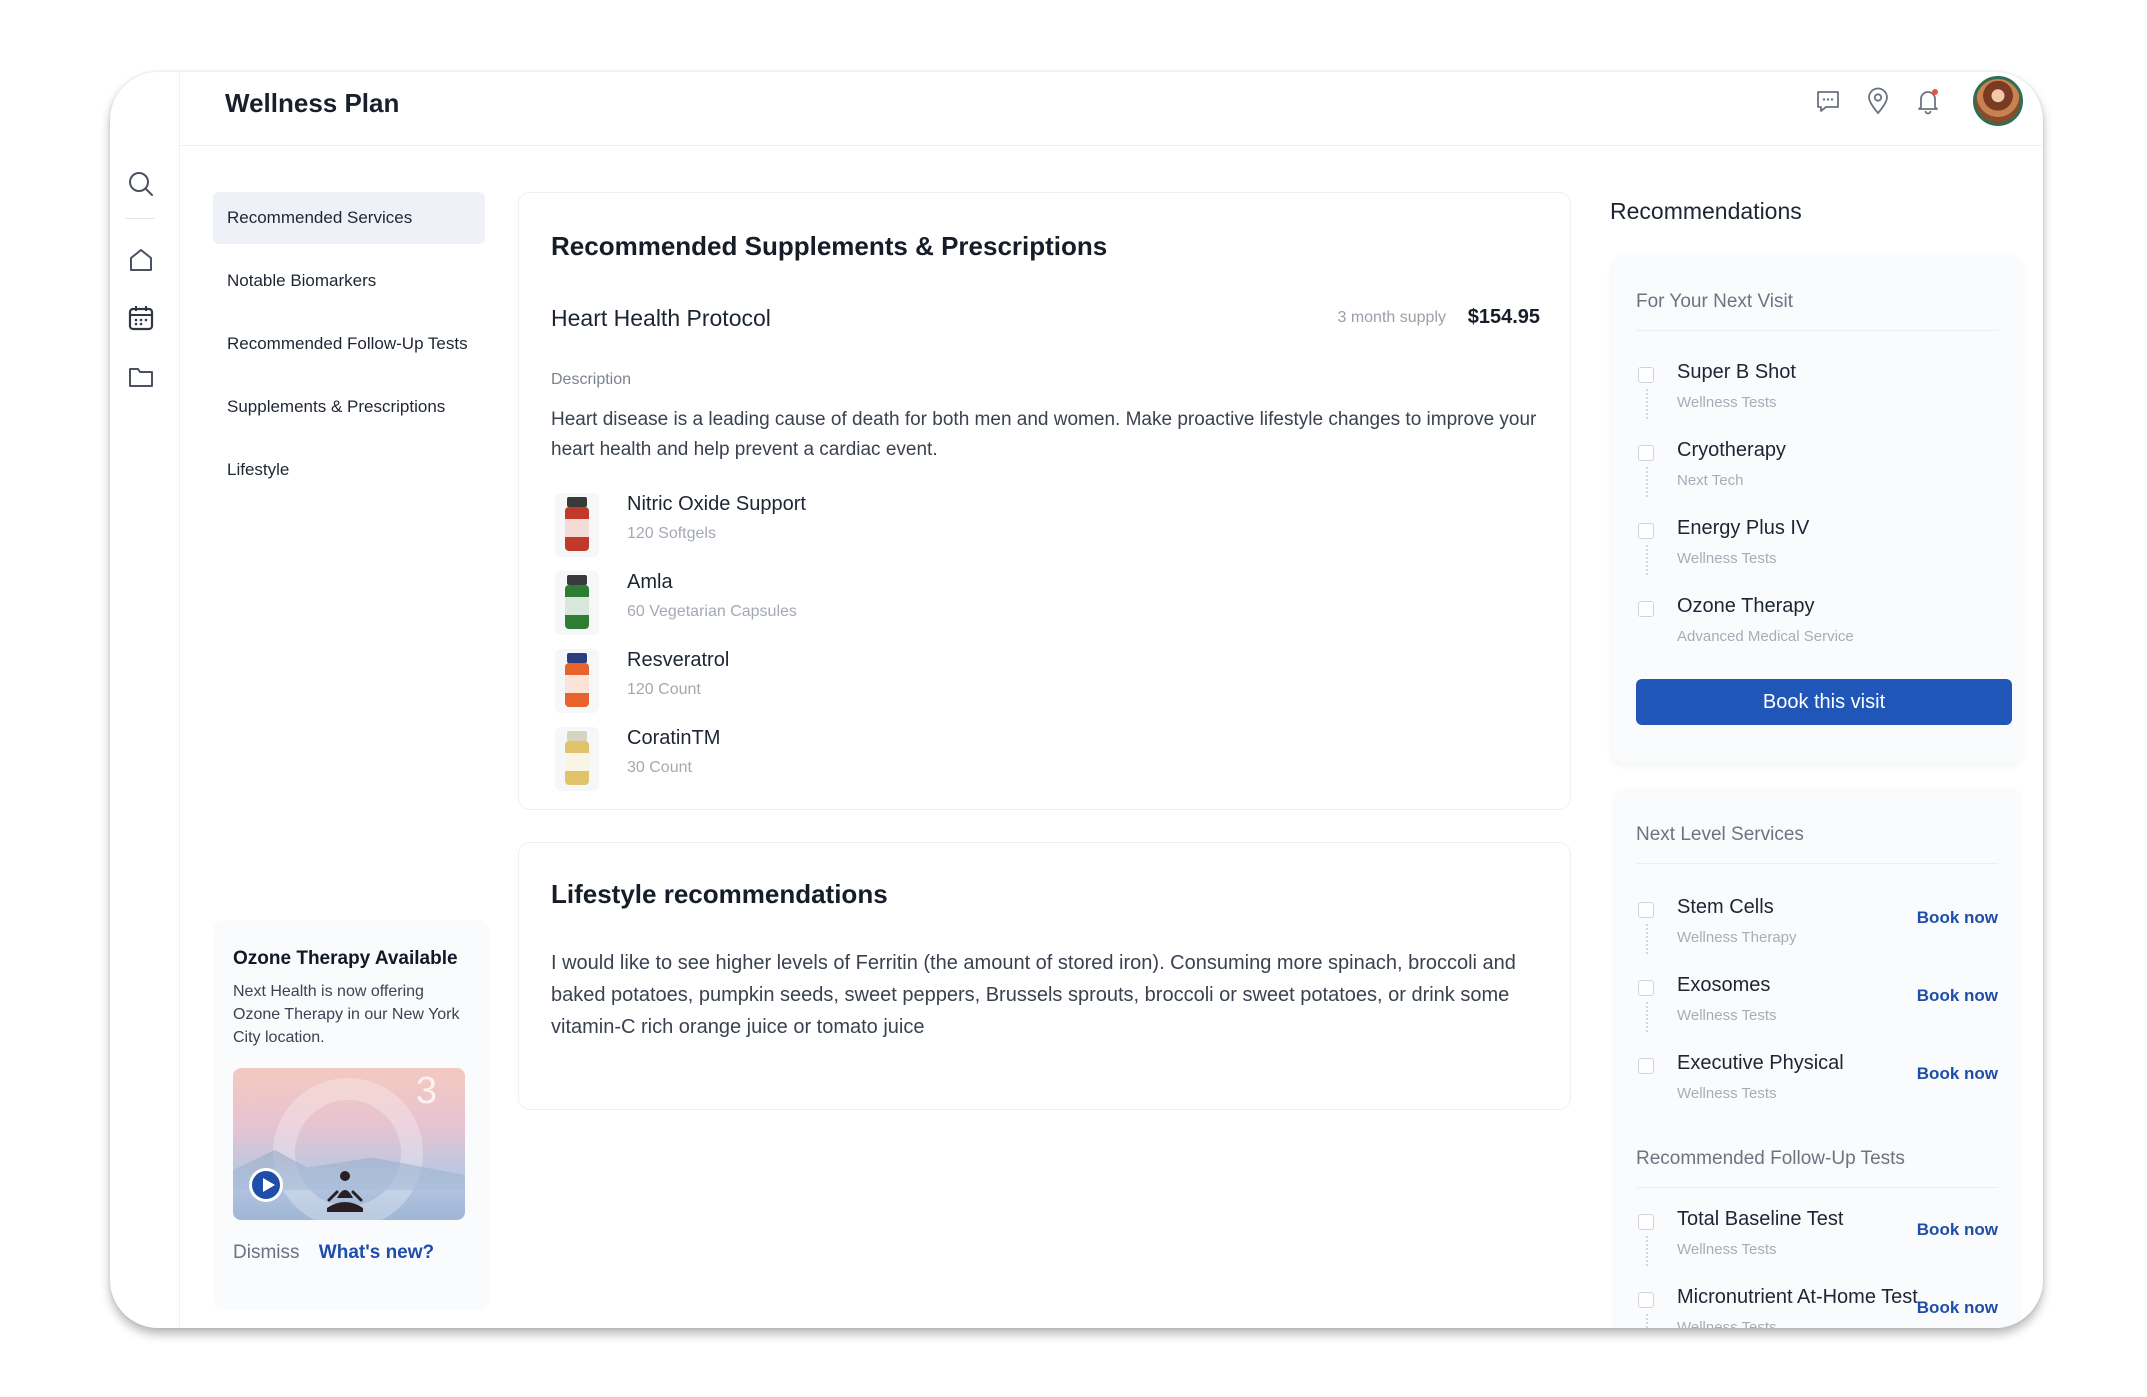 The image size is (2147, 1397). What do you see at coordinates (349, 1144) in the screenshot?
I see `promo-video-thumbnail: 3` at bounding box center [349, 1144].